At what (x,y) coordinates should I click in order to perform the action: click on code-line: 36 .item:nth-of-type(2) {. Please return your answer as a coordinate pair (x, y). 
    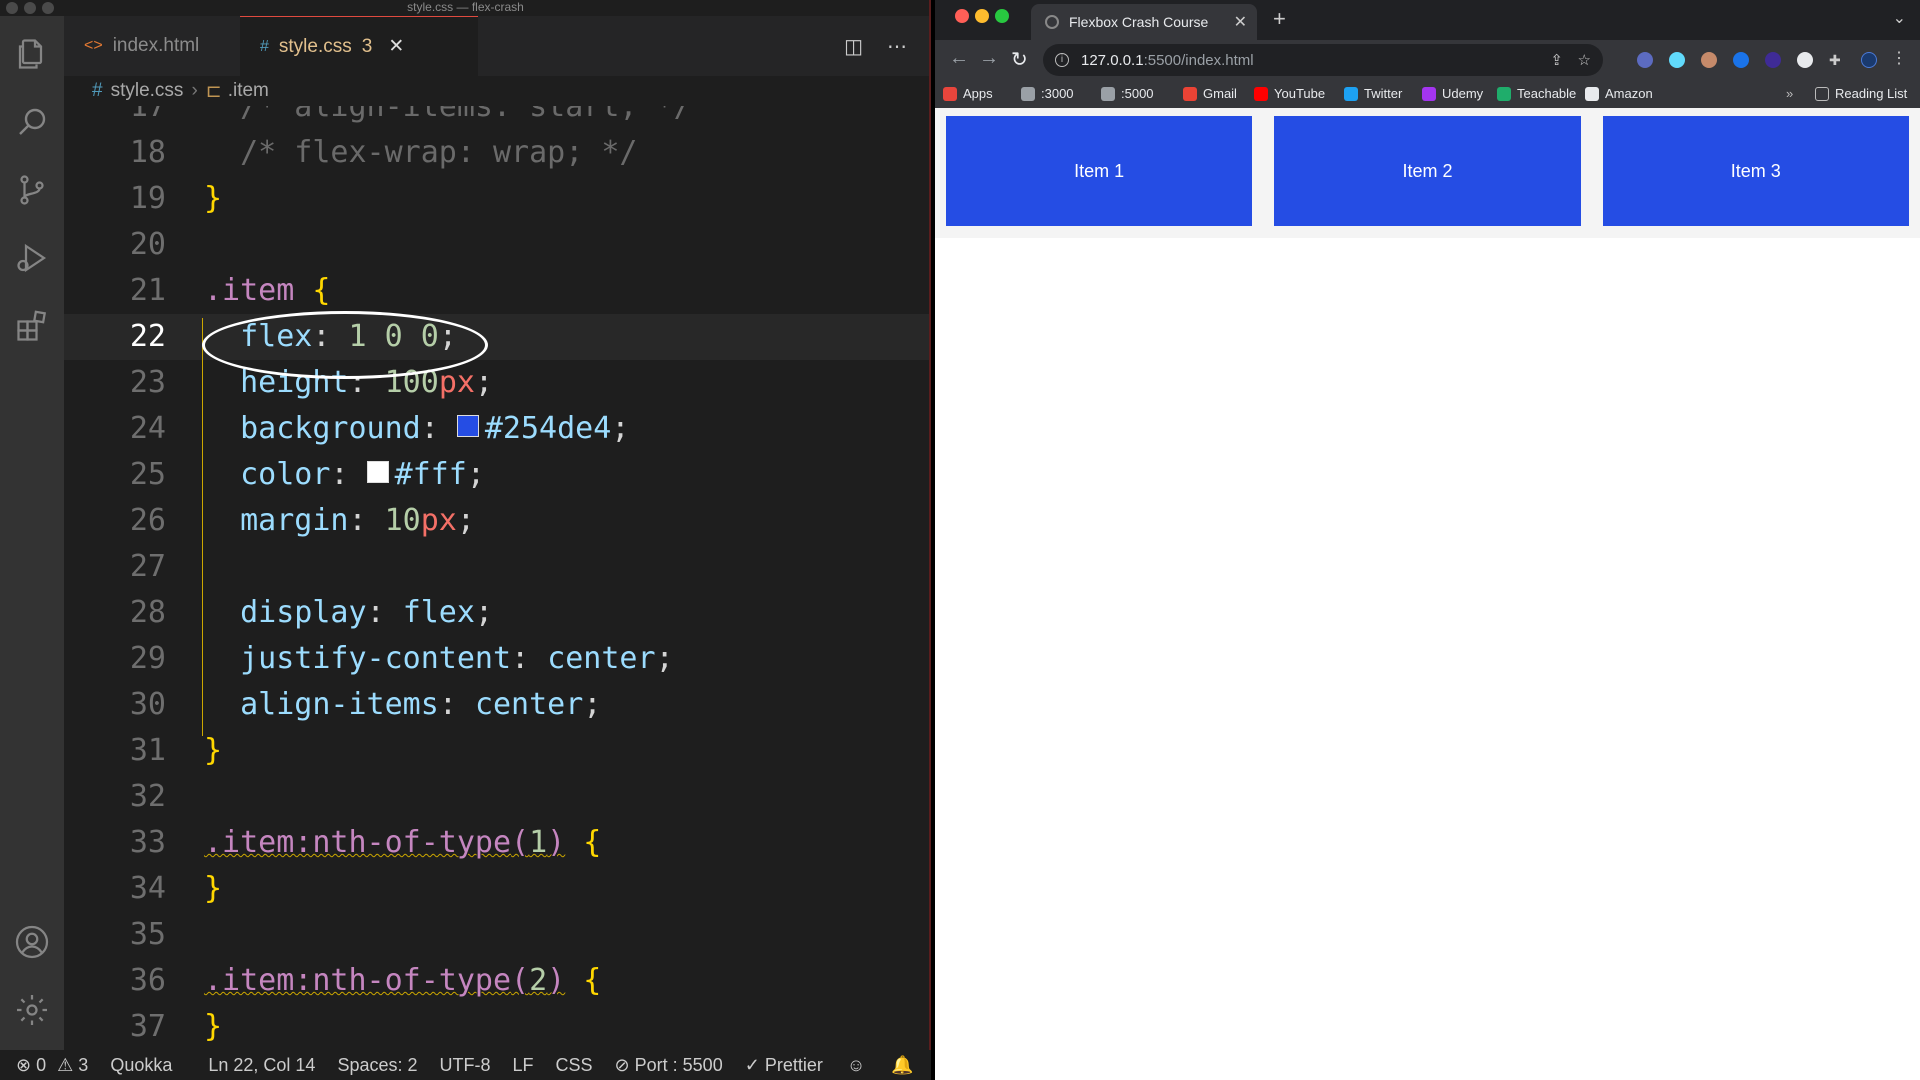
    Looking at the image, I should click on (497, 981).